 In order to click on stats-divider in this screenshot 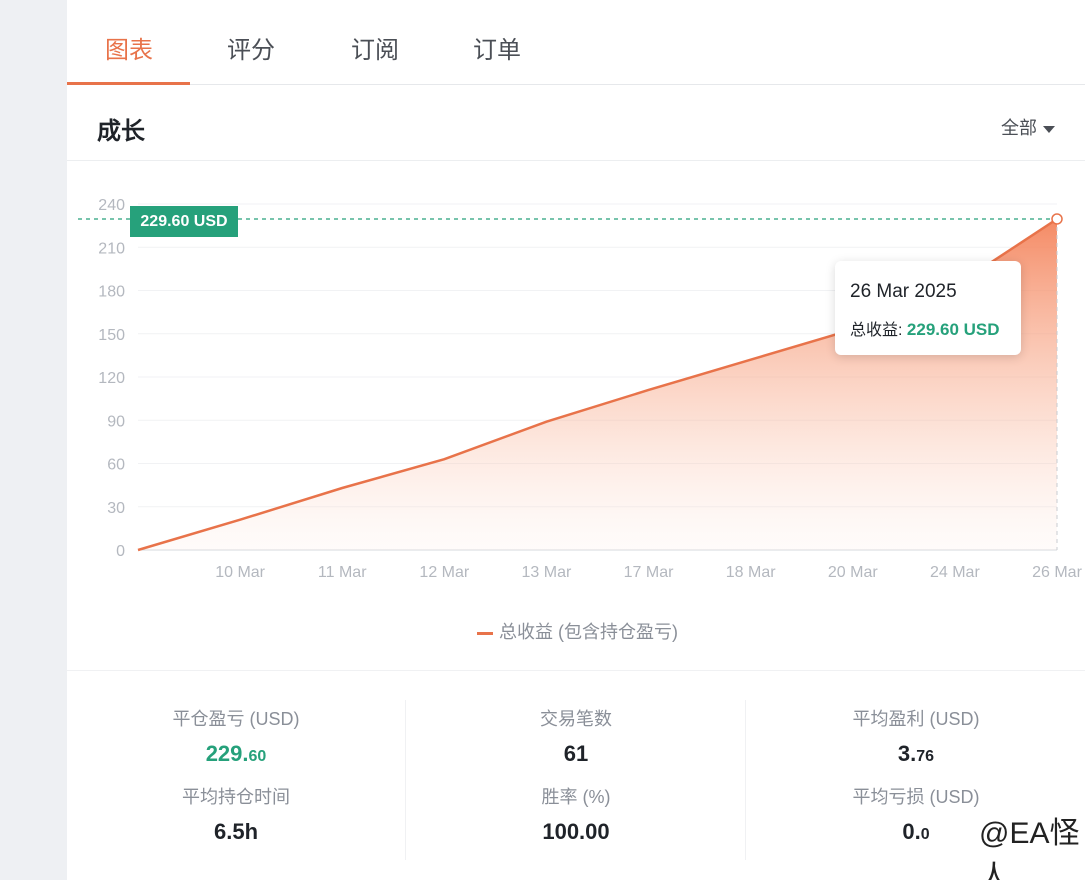, I will do `click(576, 670)`.